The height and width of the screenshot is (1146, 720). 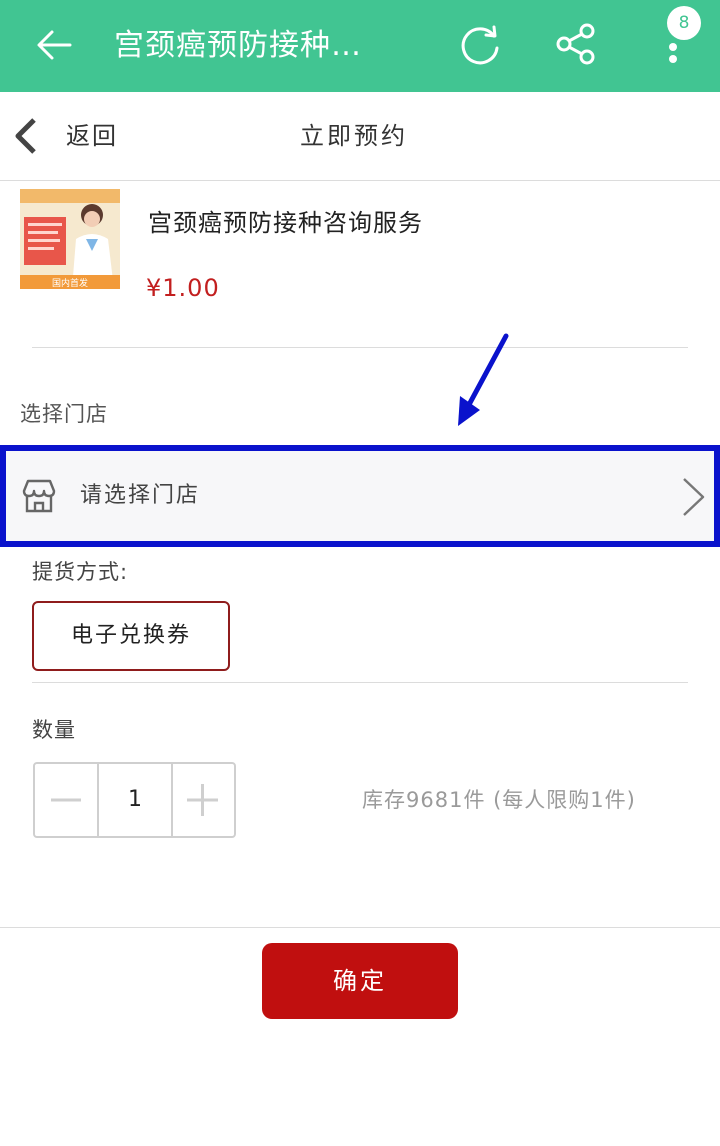 What do you see at coordinates (140, 495) in the screenshot?
I see `store-placeholder: 请选择门店` at bounding box center [140, 495].